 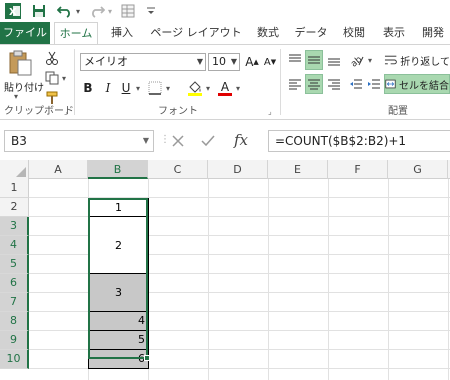 What do you see at coordinates (195, 88) in the screenshot?
I see `fill-color-icon` at bounding box center [195, 88].